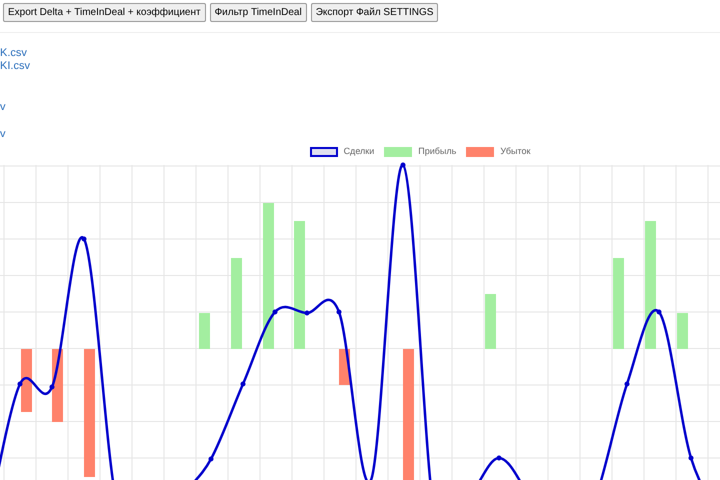 The image size is (720, 480). What do you see at coordinates (104, 12) in the screenshot?
I see `toolbar-button: Export Delta + TimeInDeal + коэффициент` at bounding box center [104, 12].